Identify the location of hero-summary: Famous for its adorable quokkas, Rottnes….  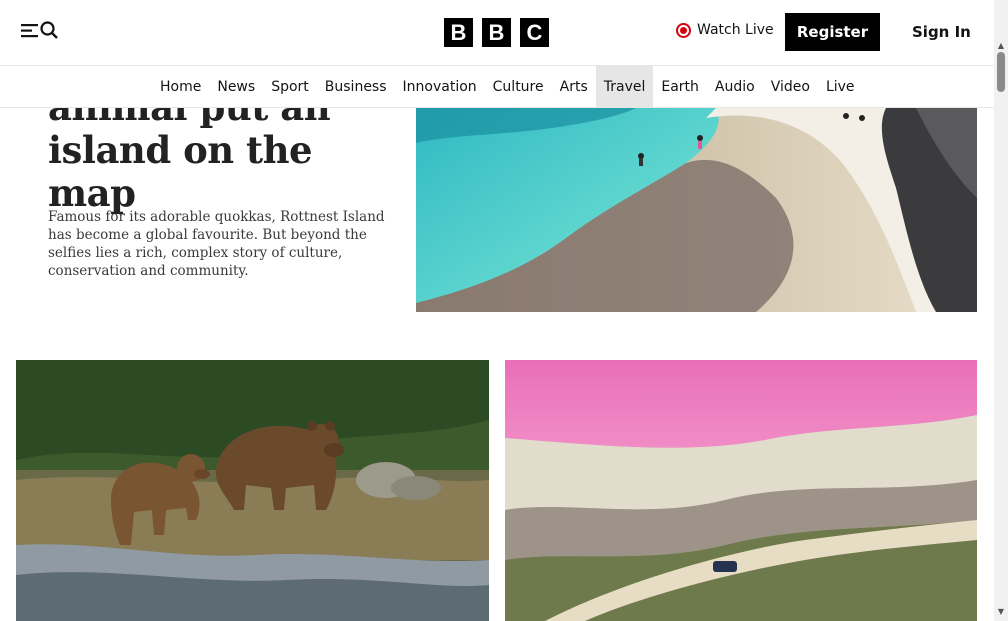
(216, 244).